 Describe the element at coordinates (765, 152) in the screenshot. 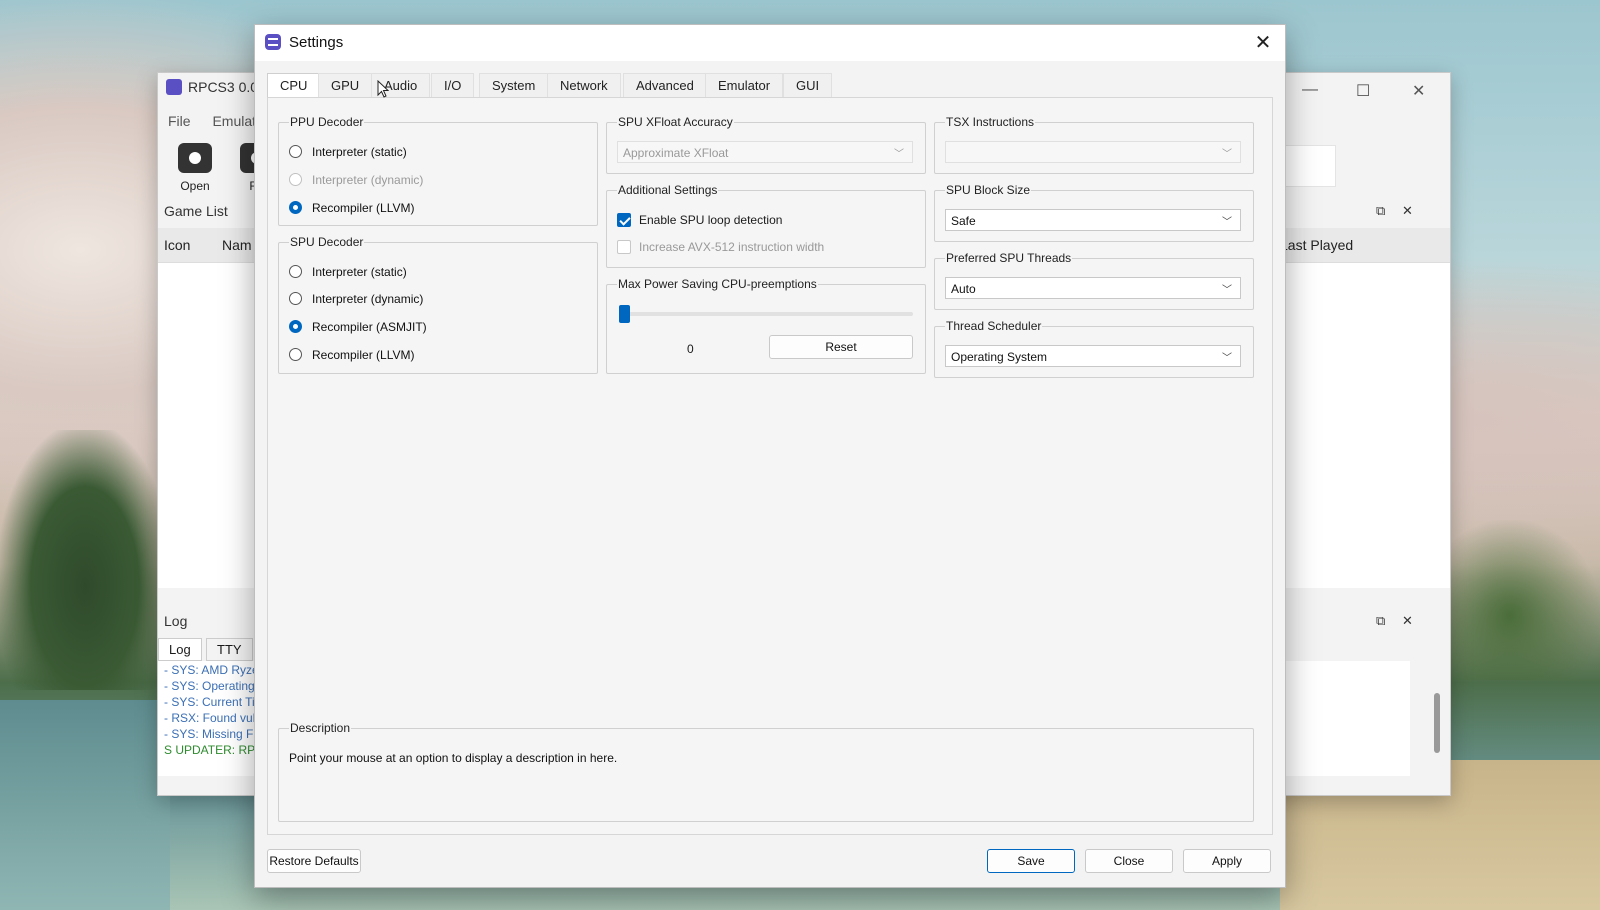

I see `spu-xfloat-select: Approximate XFloat ﹀` at that location.